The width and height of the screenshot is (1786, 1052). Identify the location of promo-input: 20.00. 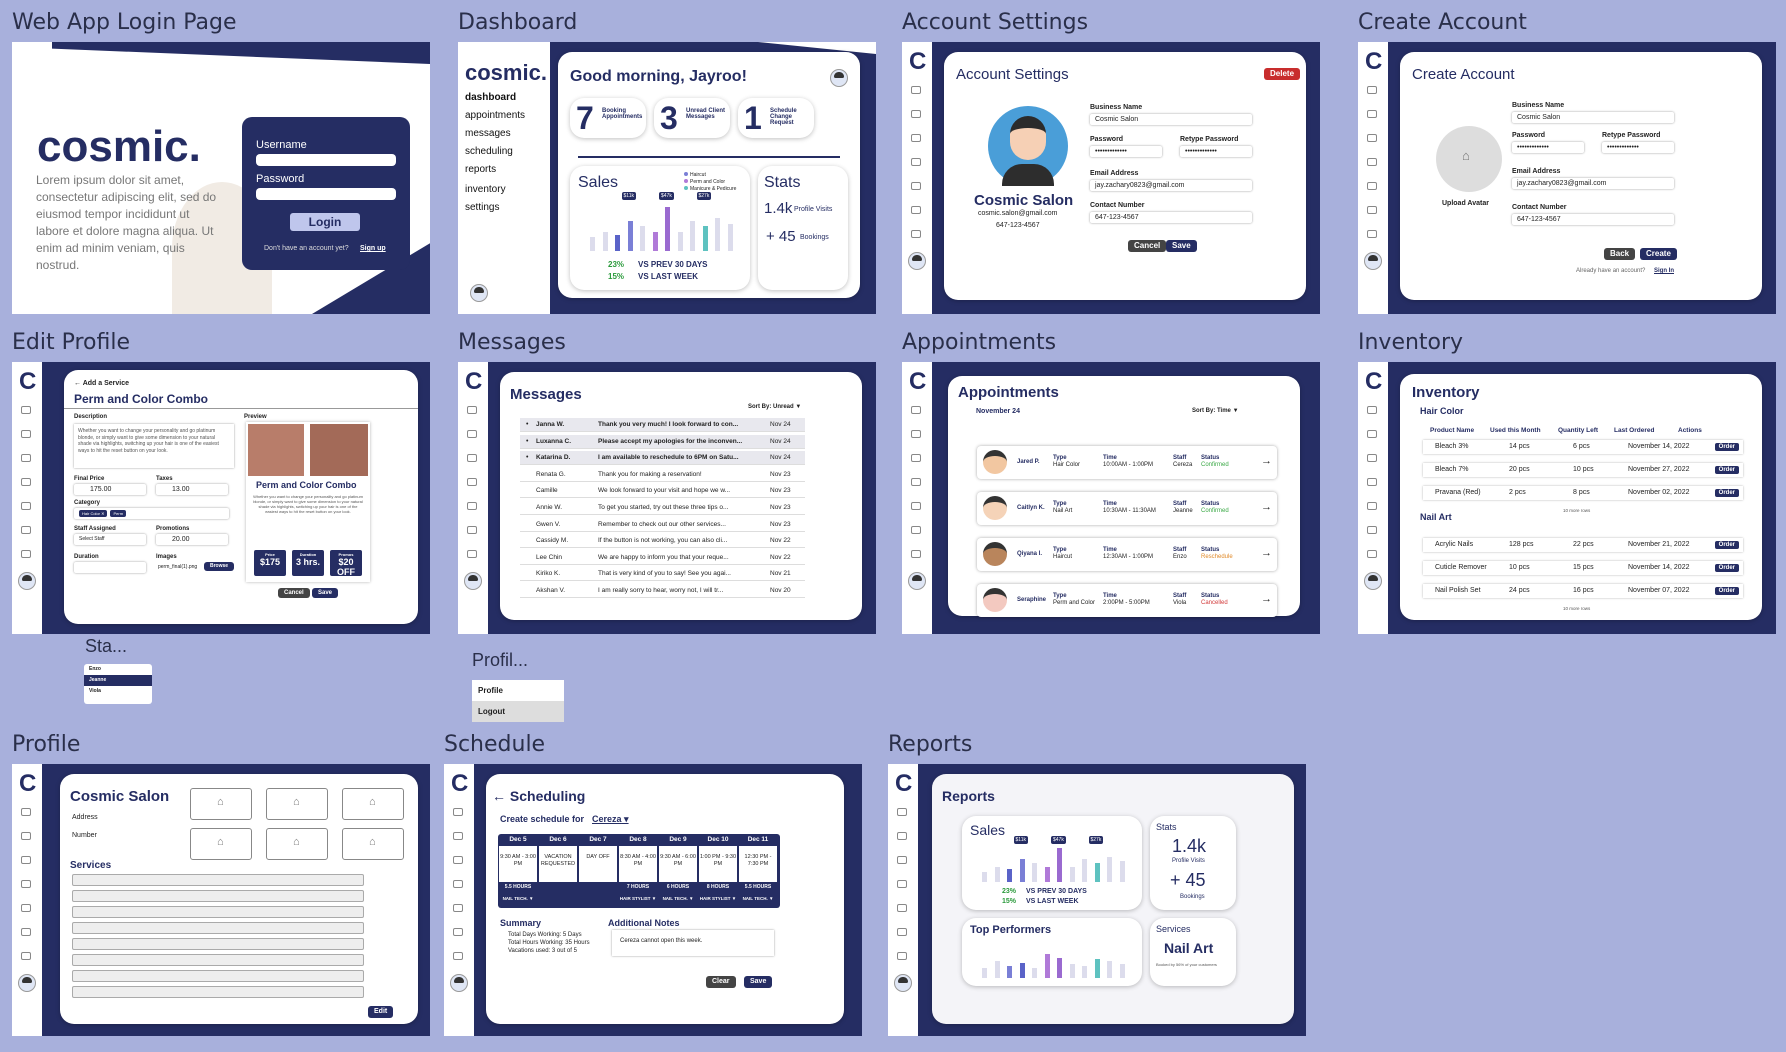
(192, 539).